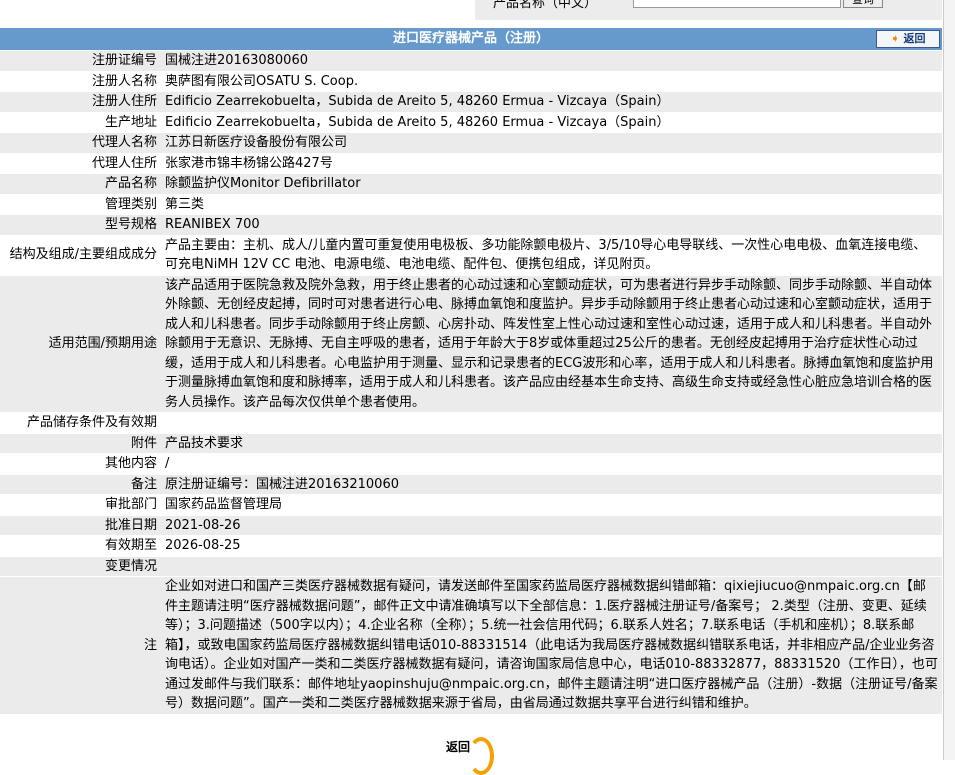  I want to click on field-label: 结构及组成/主要组成成分, so click(82, 255).